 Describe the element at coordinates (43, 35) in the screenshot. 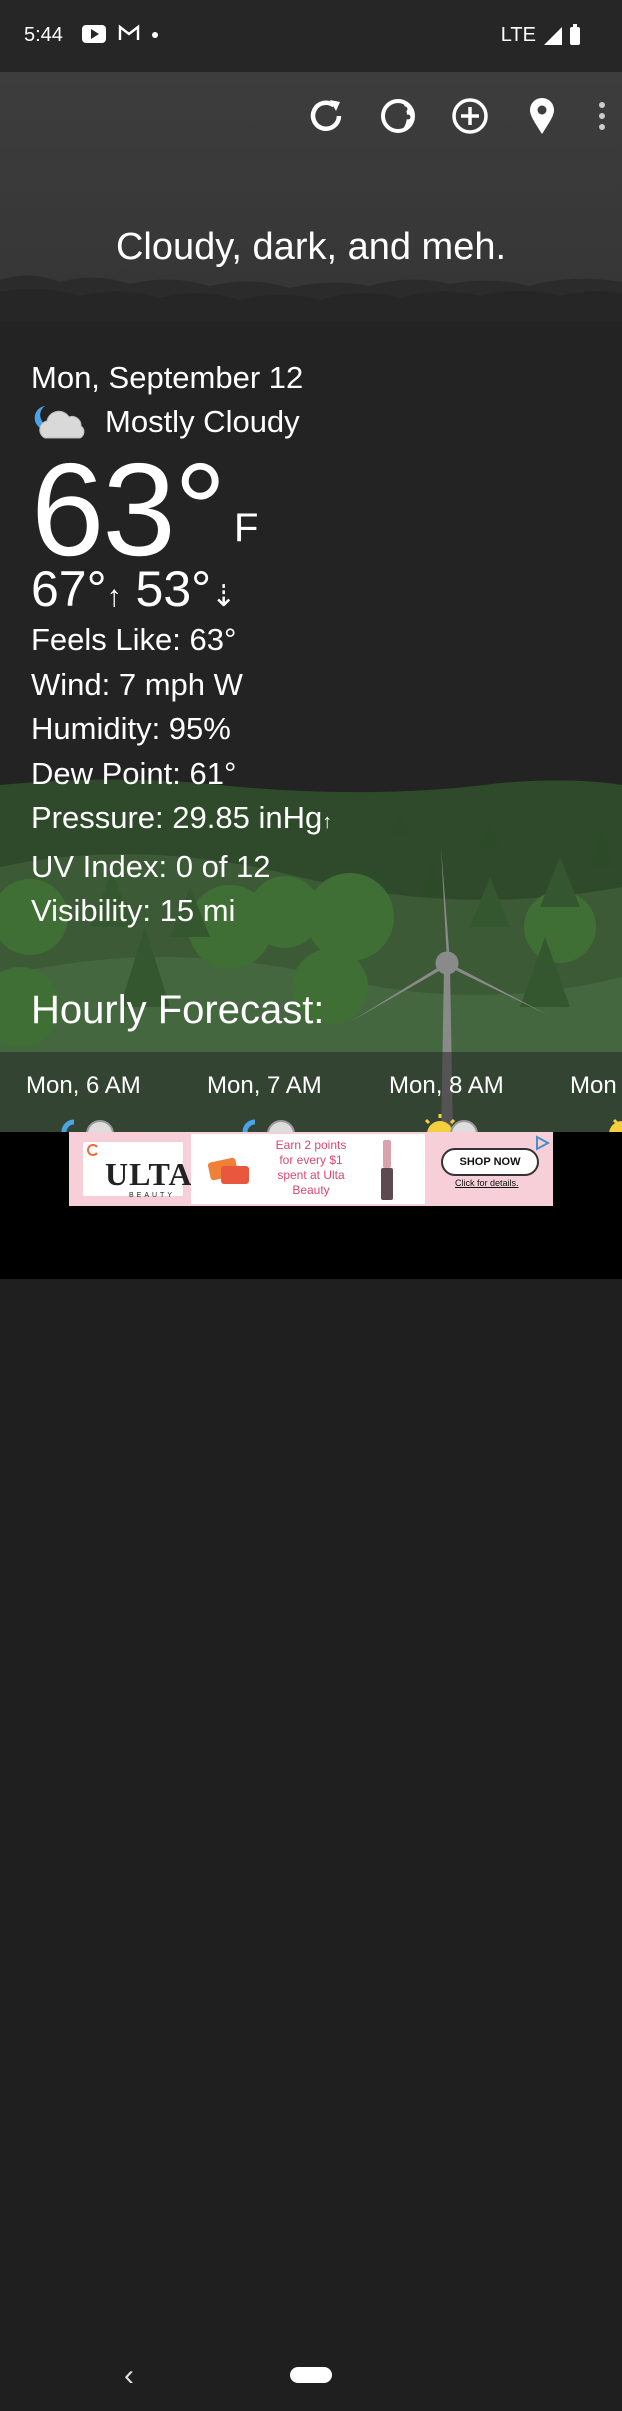

I see `status-time: 5:44` at that location.